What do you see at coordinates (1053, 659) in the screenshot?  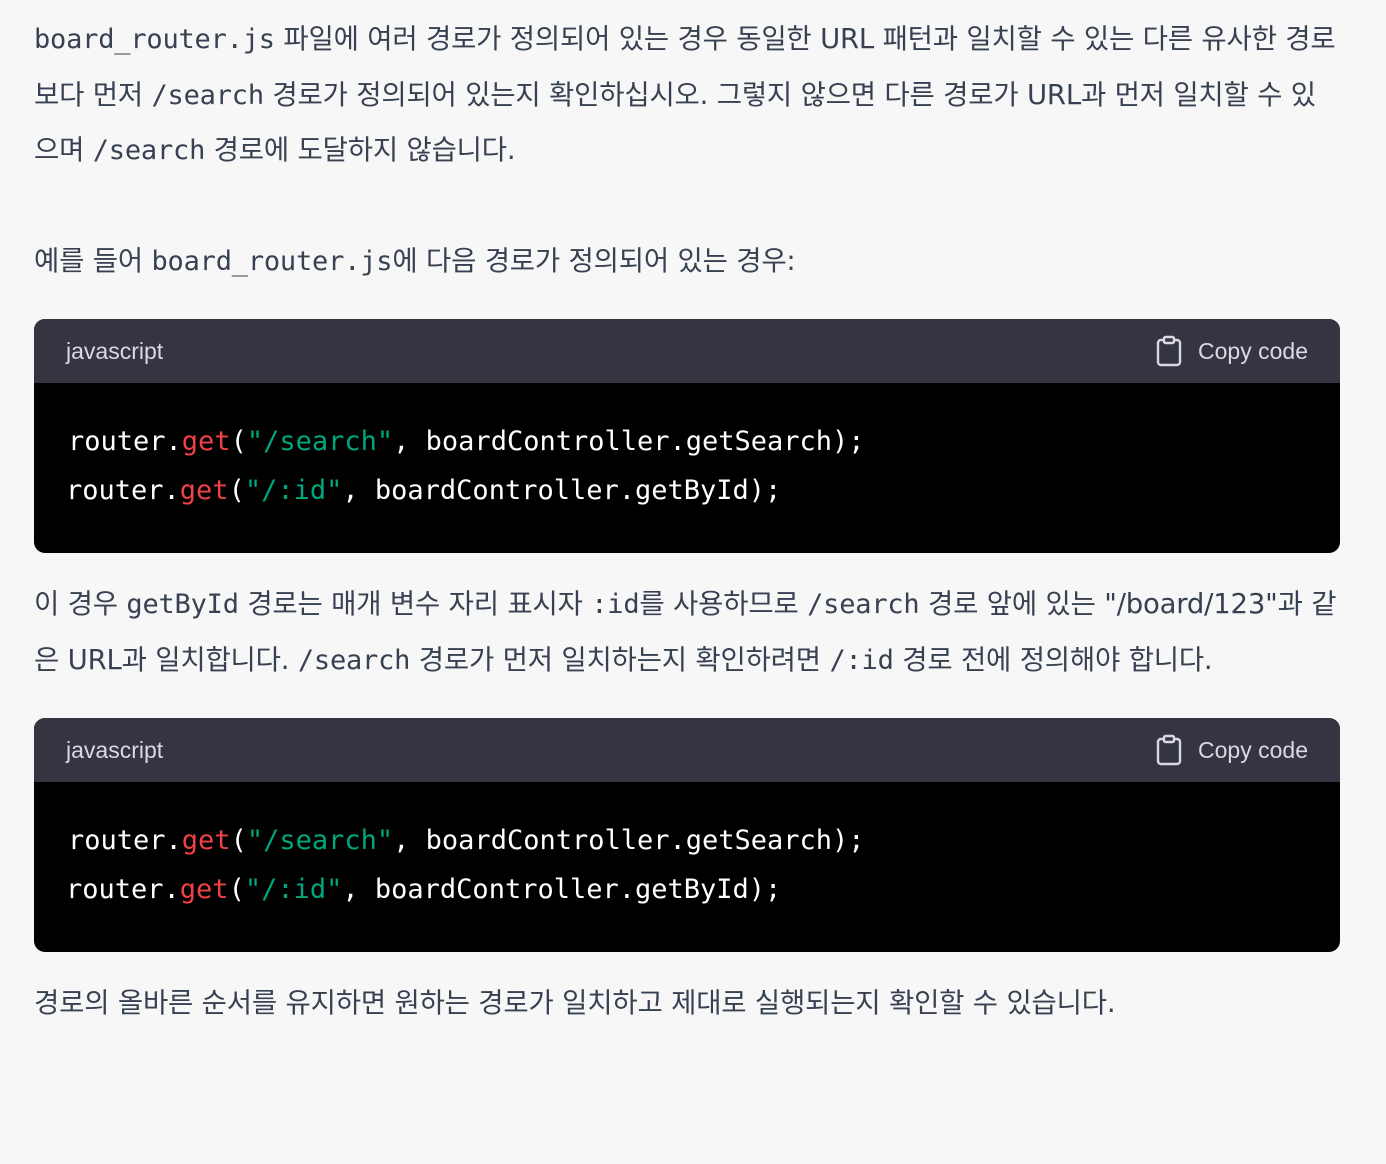 I see `text: 경로 전에 정의해야 합니다.` at bounding box center [1053, 659].